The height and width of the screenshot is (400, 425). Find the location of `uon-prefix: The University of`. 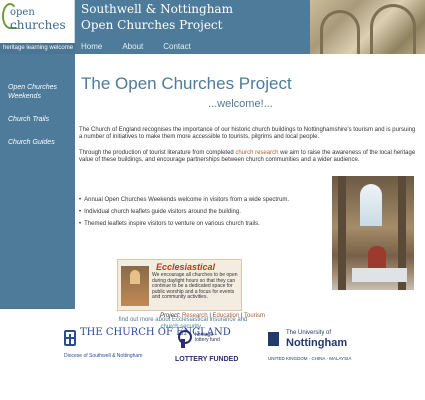

uon-prefix: The University of is located at coordinates (309, 333).